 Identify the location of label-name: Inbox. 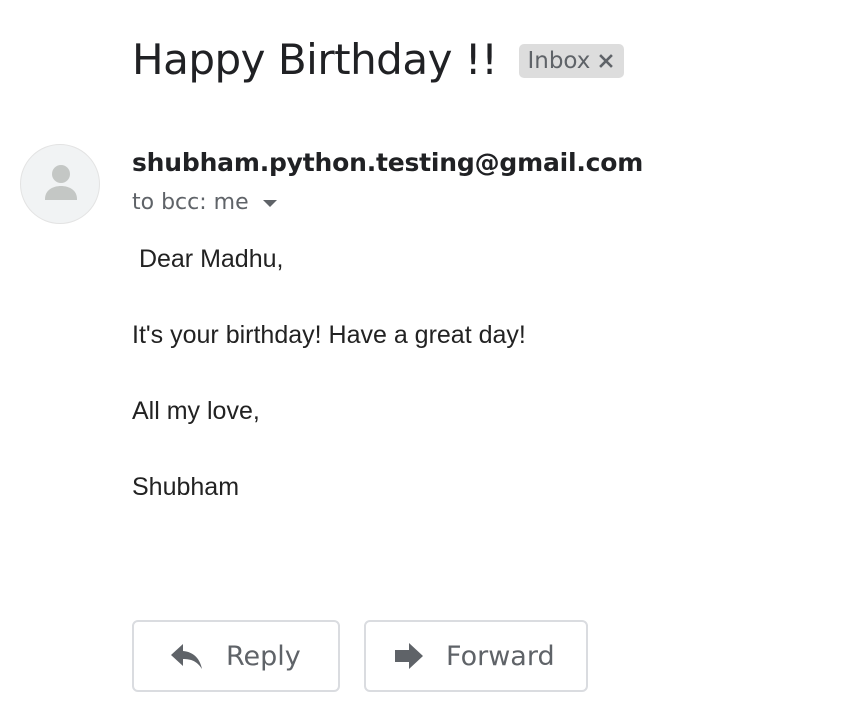
(559, 61).